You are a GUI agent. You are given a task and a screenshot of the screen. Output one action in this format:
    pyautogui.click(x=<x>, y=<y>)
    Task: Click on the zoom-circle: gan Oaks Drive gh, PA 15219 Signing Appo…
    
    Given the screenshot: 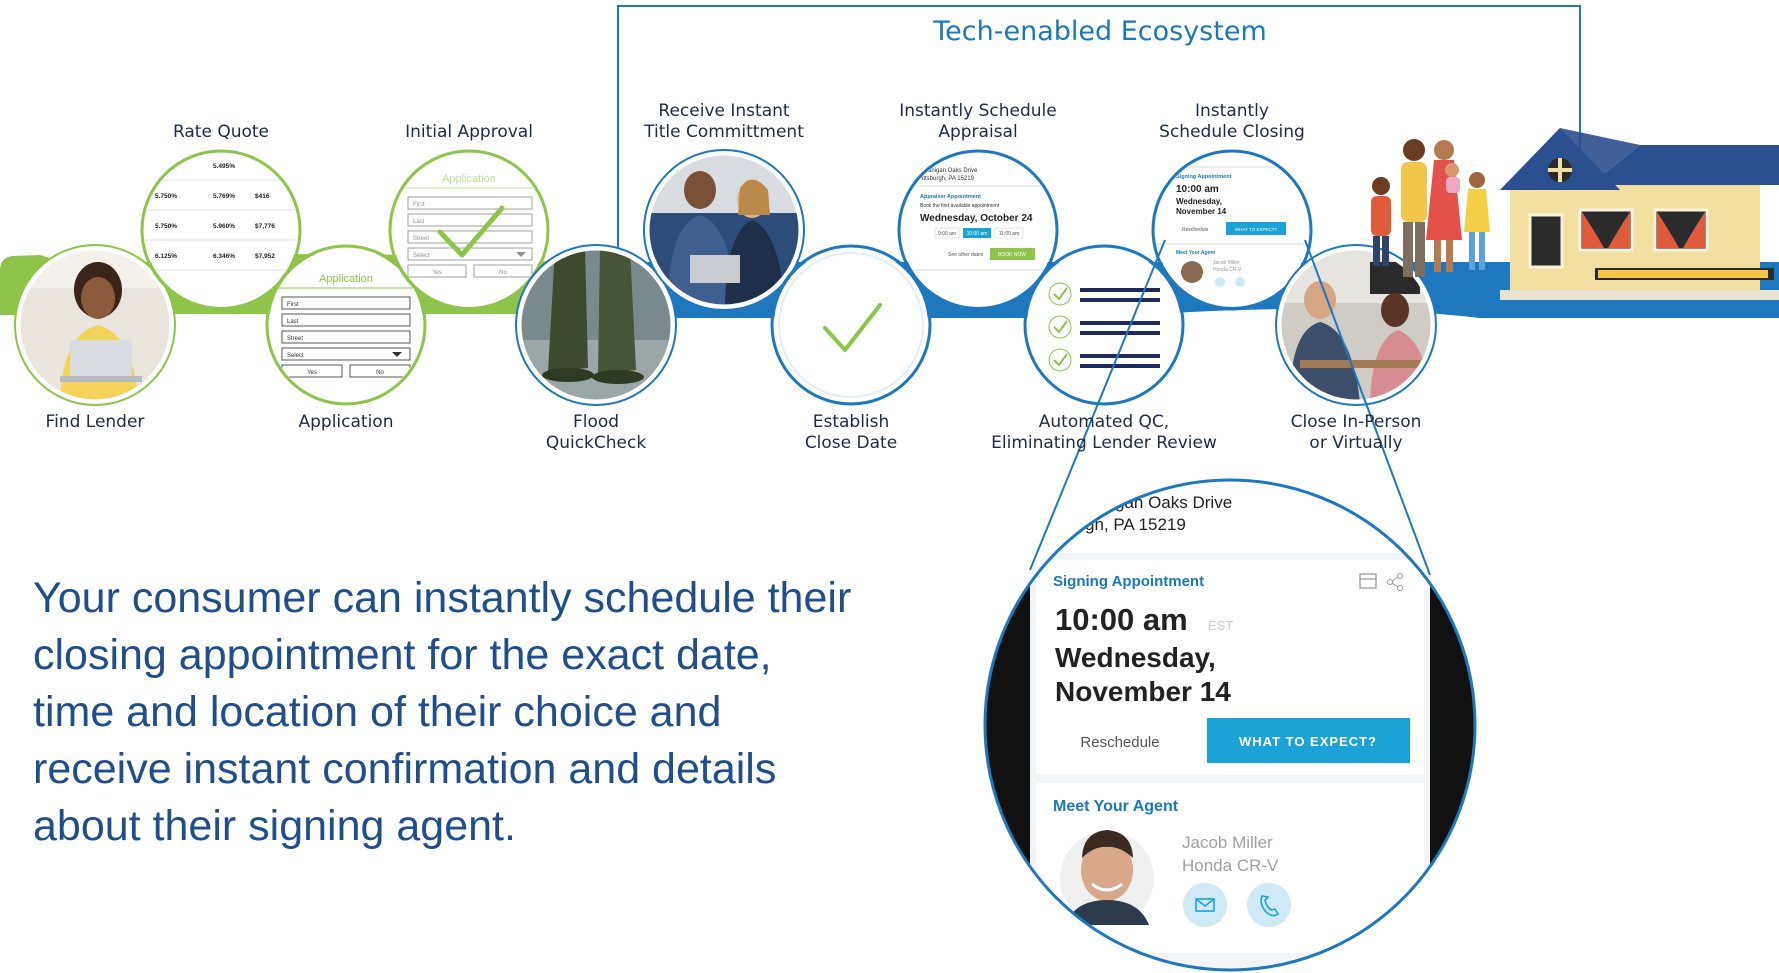 What is the action you would take?
    pyautogui.click(x=1230, y=725)
    